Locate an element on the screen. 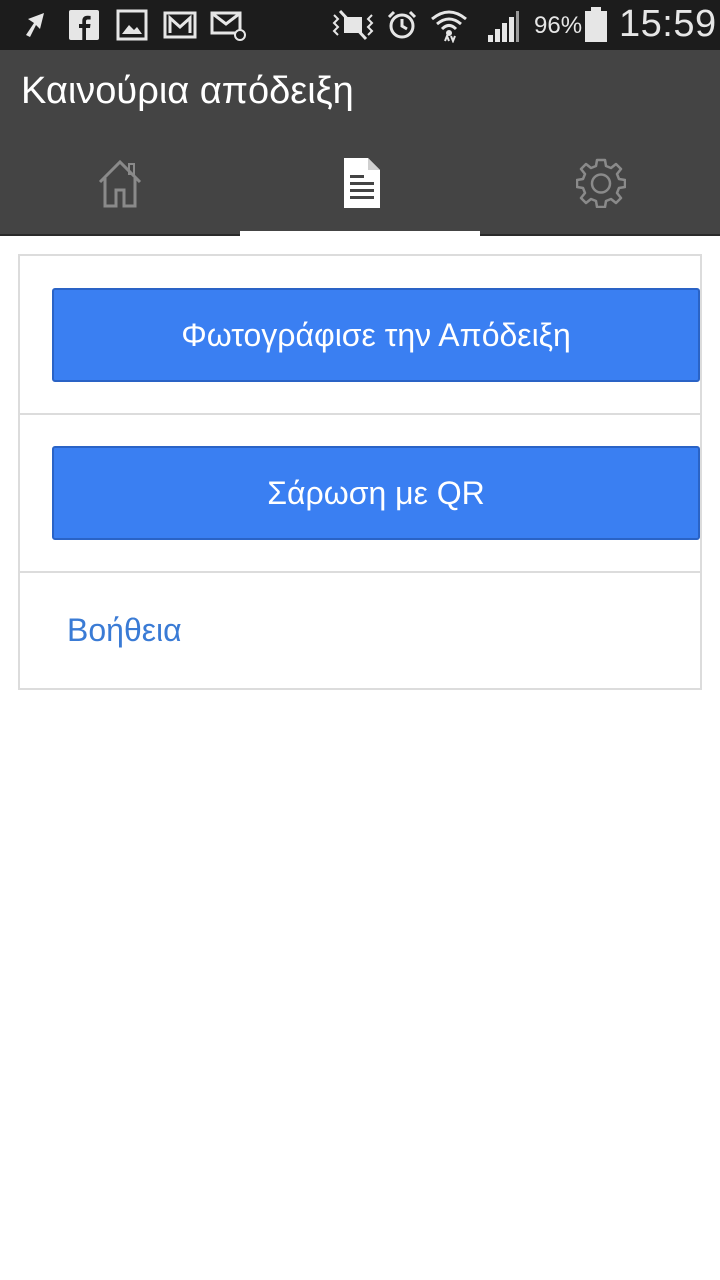 The image size is (720, 1280). gear-icon is located at coordinates (601, 183).